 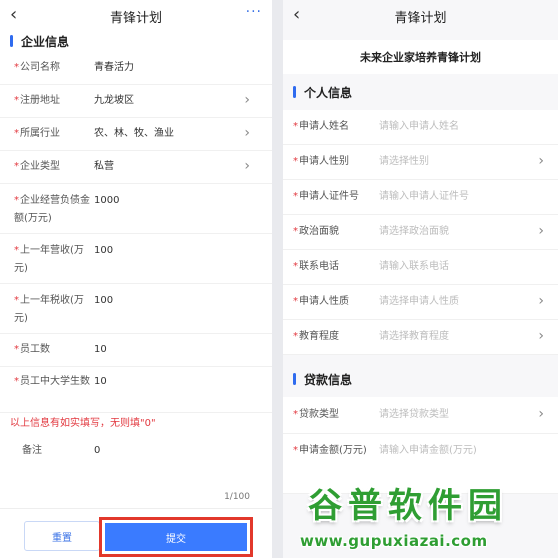 I want to click on field-placeholder: 请选择申请人性质, so click(x=419, y=302).